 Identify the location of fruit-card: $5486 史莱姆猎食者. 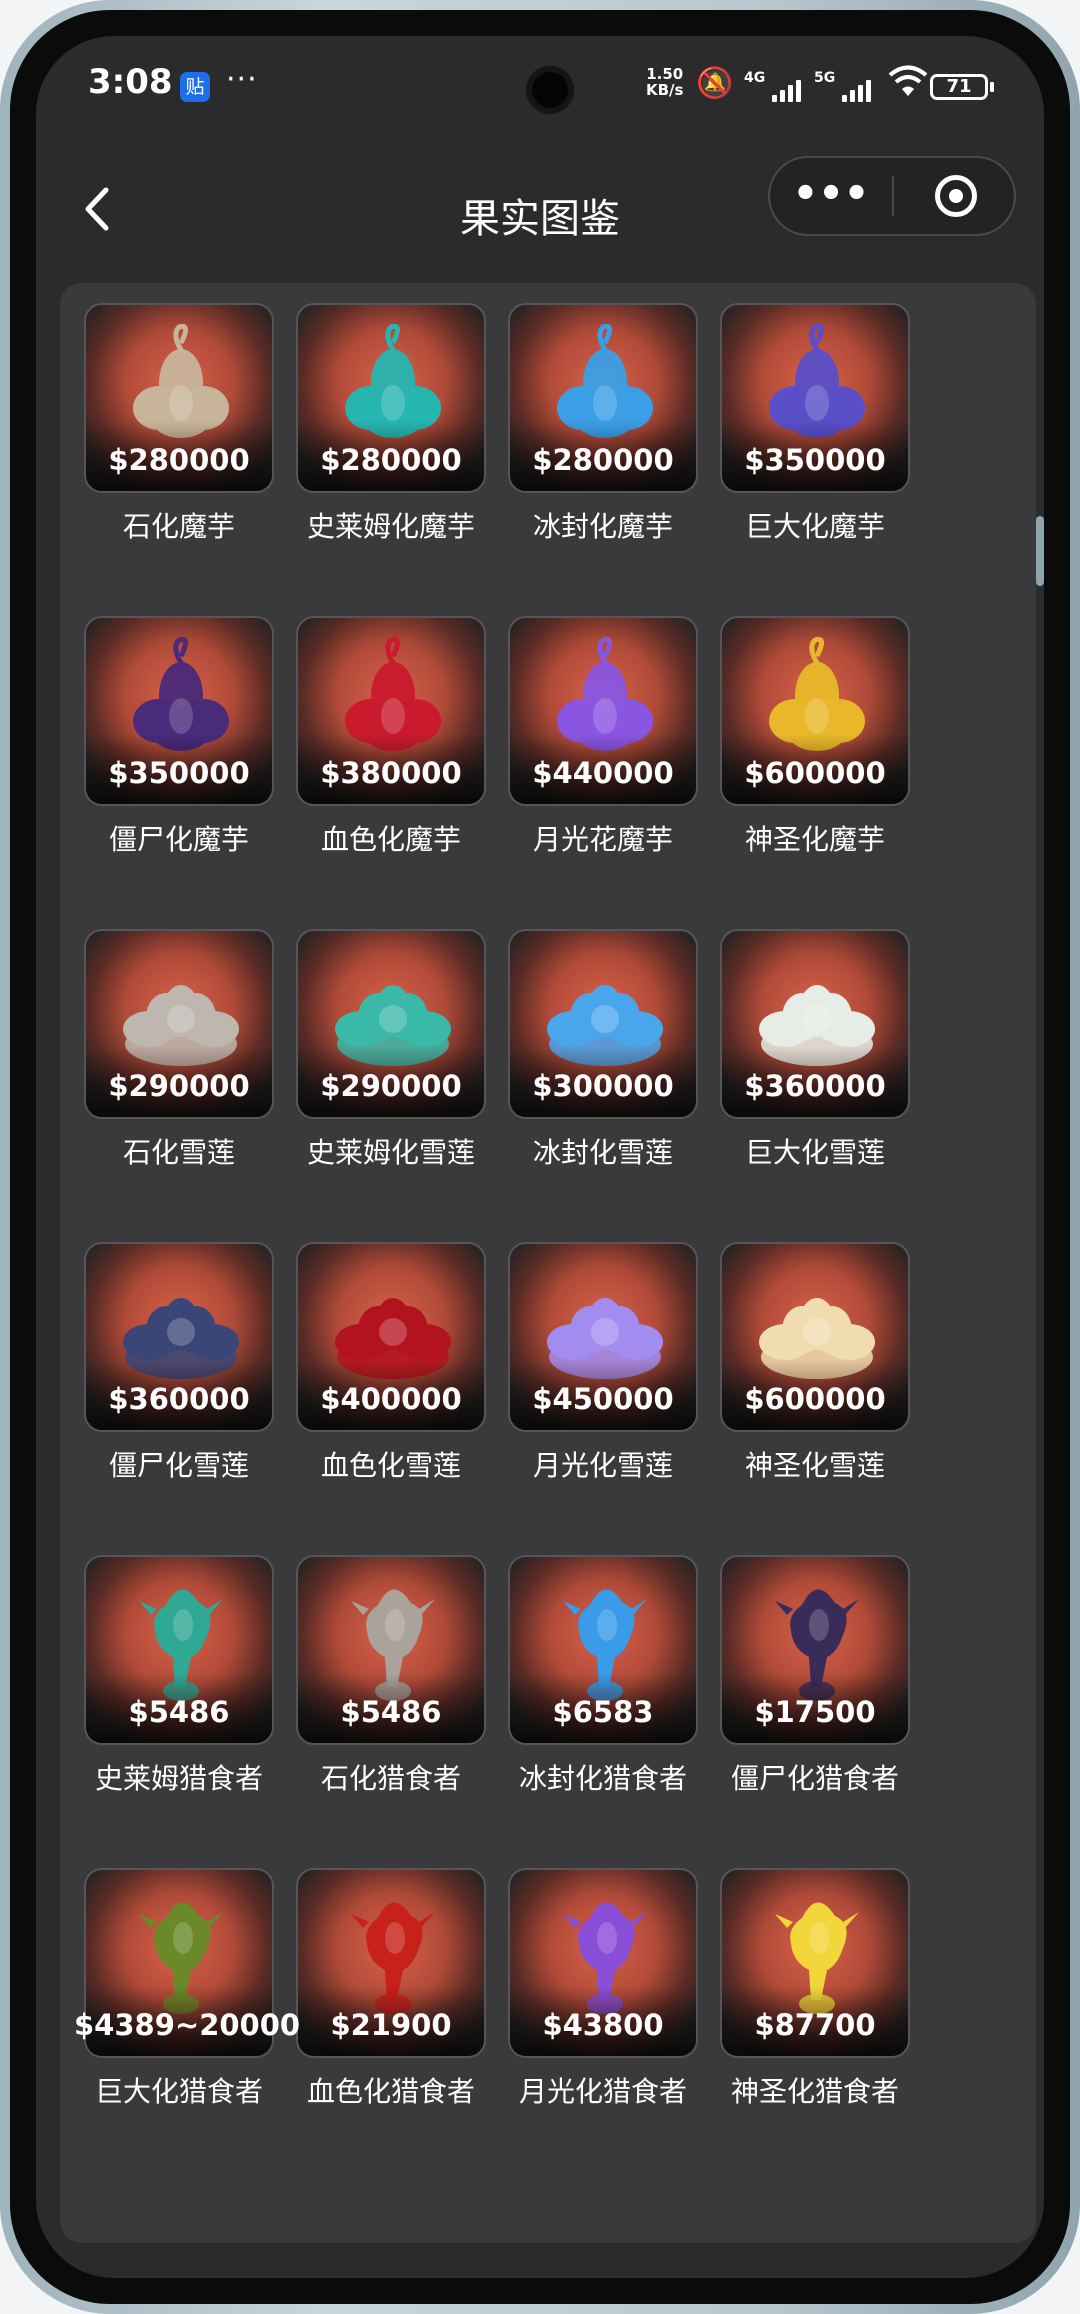
(179, 1685).